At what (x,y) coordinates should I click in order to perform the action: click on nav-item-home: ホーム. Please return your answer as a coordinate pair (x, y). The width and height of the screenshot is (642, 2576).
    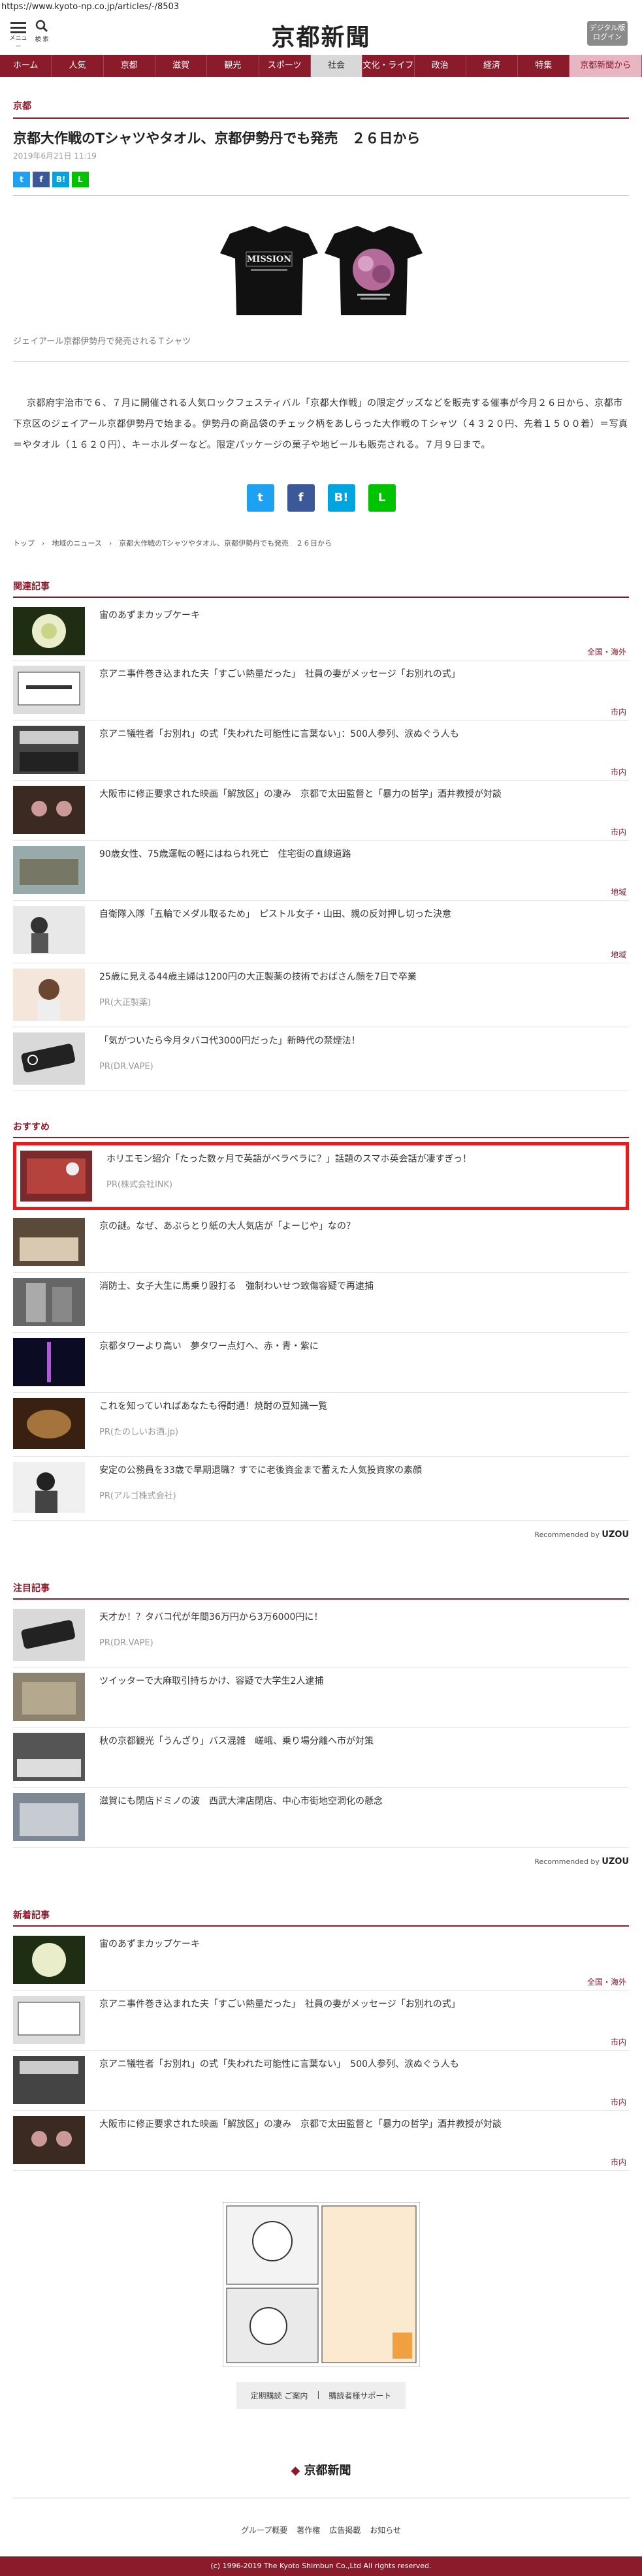
    Looking at the image, I should click on (26, 66).